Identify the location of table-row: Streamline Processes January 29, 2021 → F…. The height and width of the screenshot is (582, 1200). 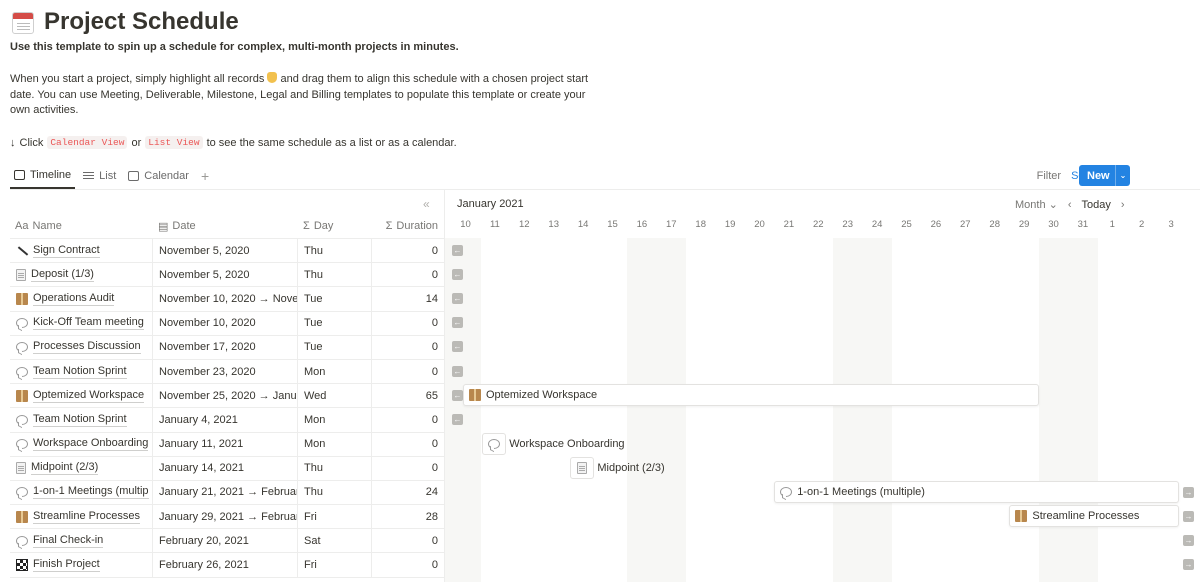
(227, 517).